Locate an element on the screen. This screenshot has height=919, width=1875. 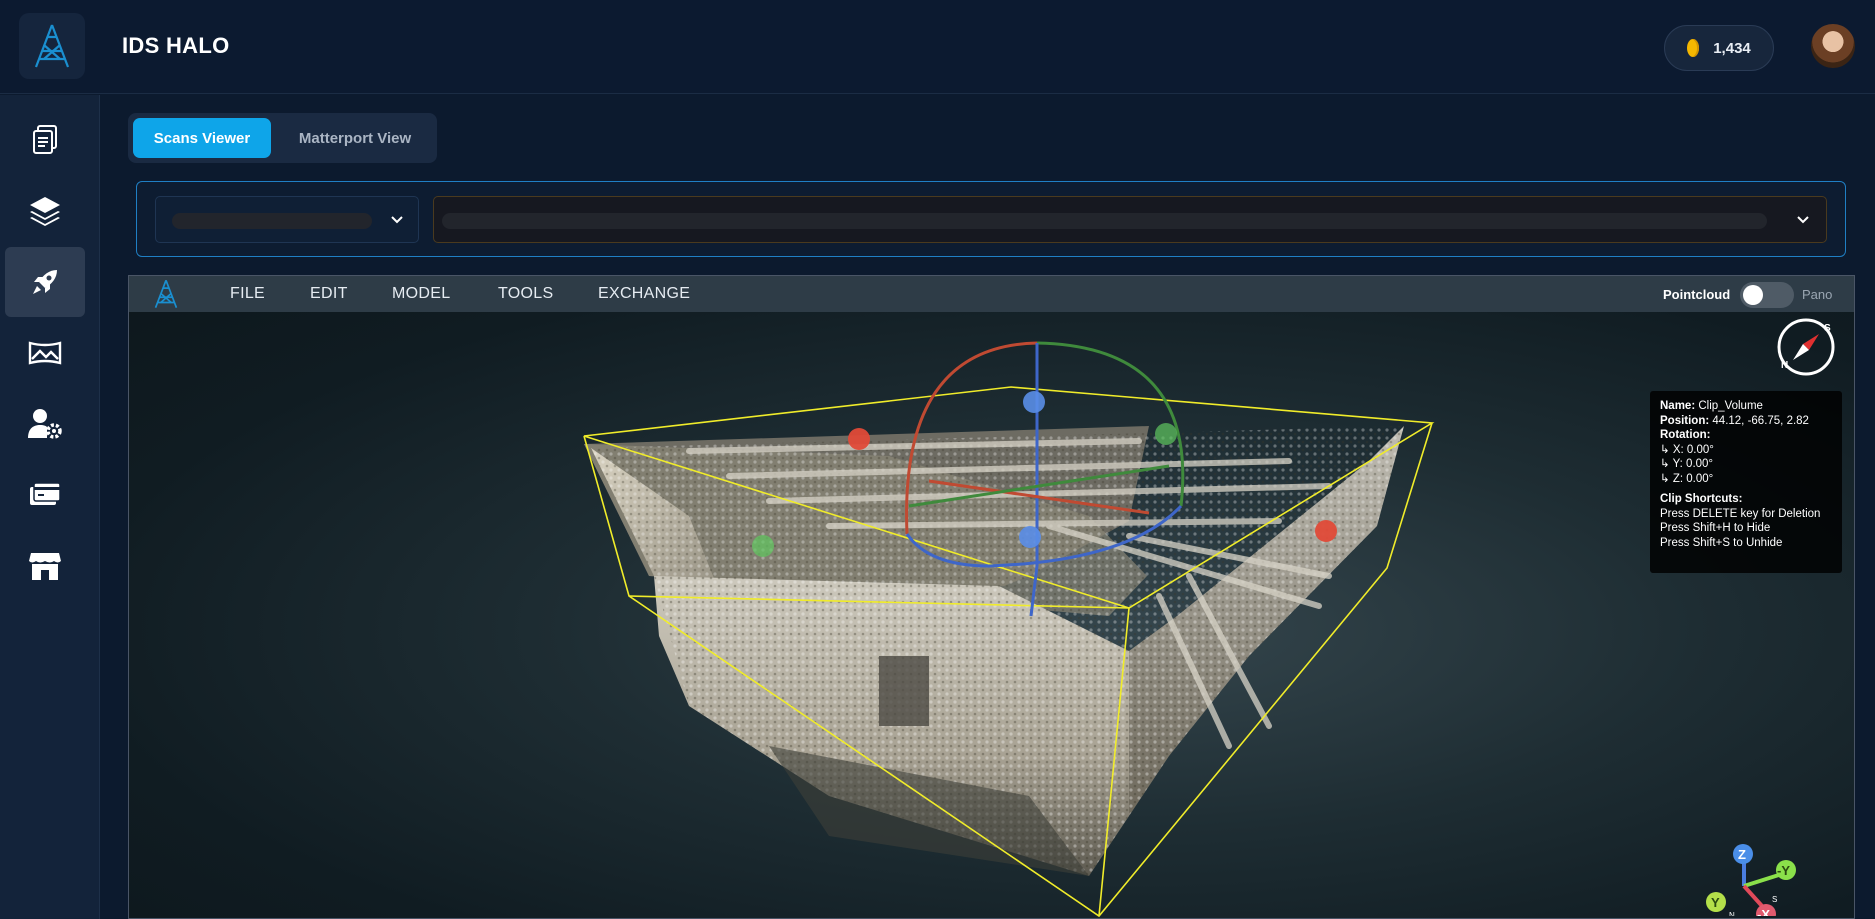
info-rotation-label: Rotation: is located at coordinates (1685, 435).